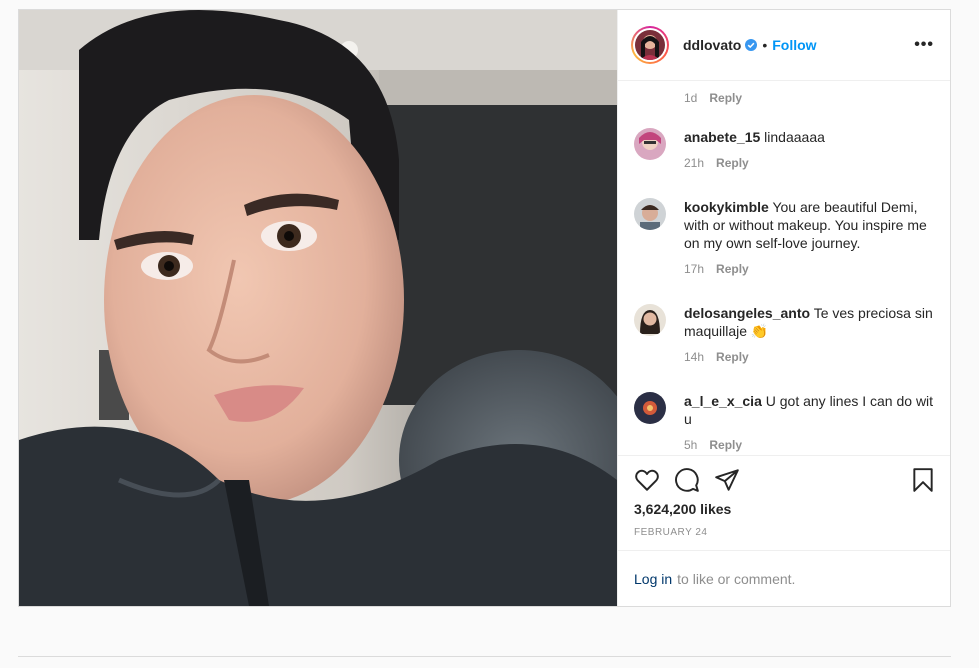 This screenshot has height=668, width=979. I want to click on avatar-photo-icon, so click(650, 45).